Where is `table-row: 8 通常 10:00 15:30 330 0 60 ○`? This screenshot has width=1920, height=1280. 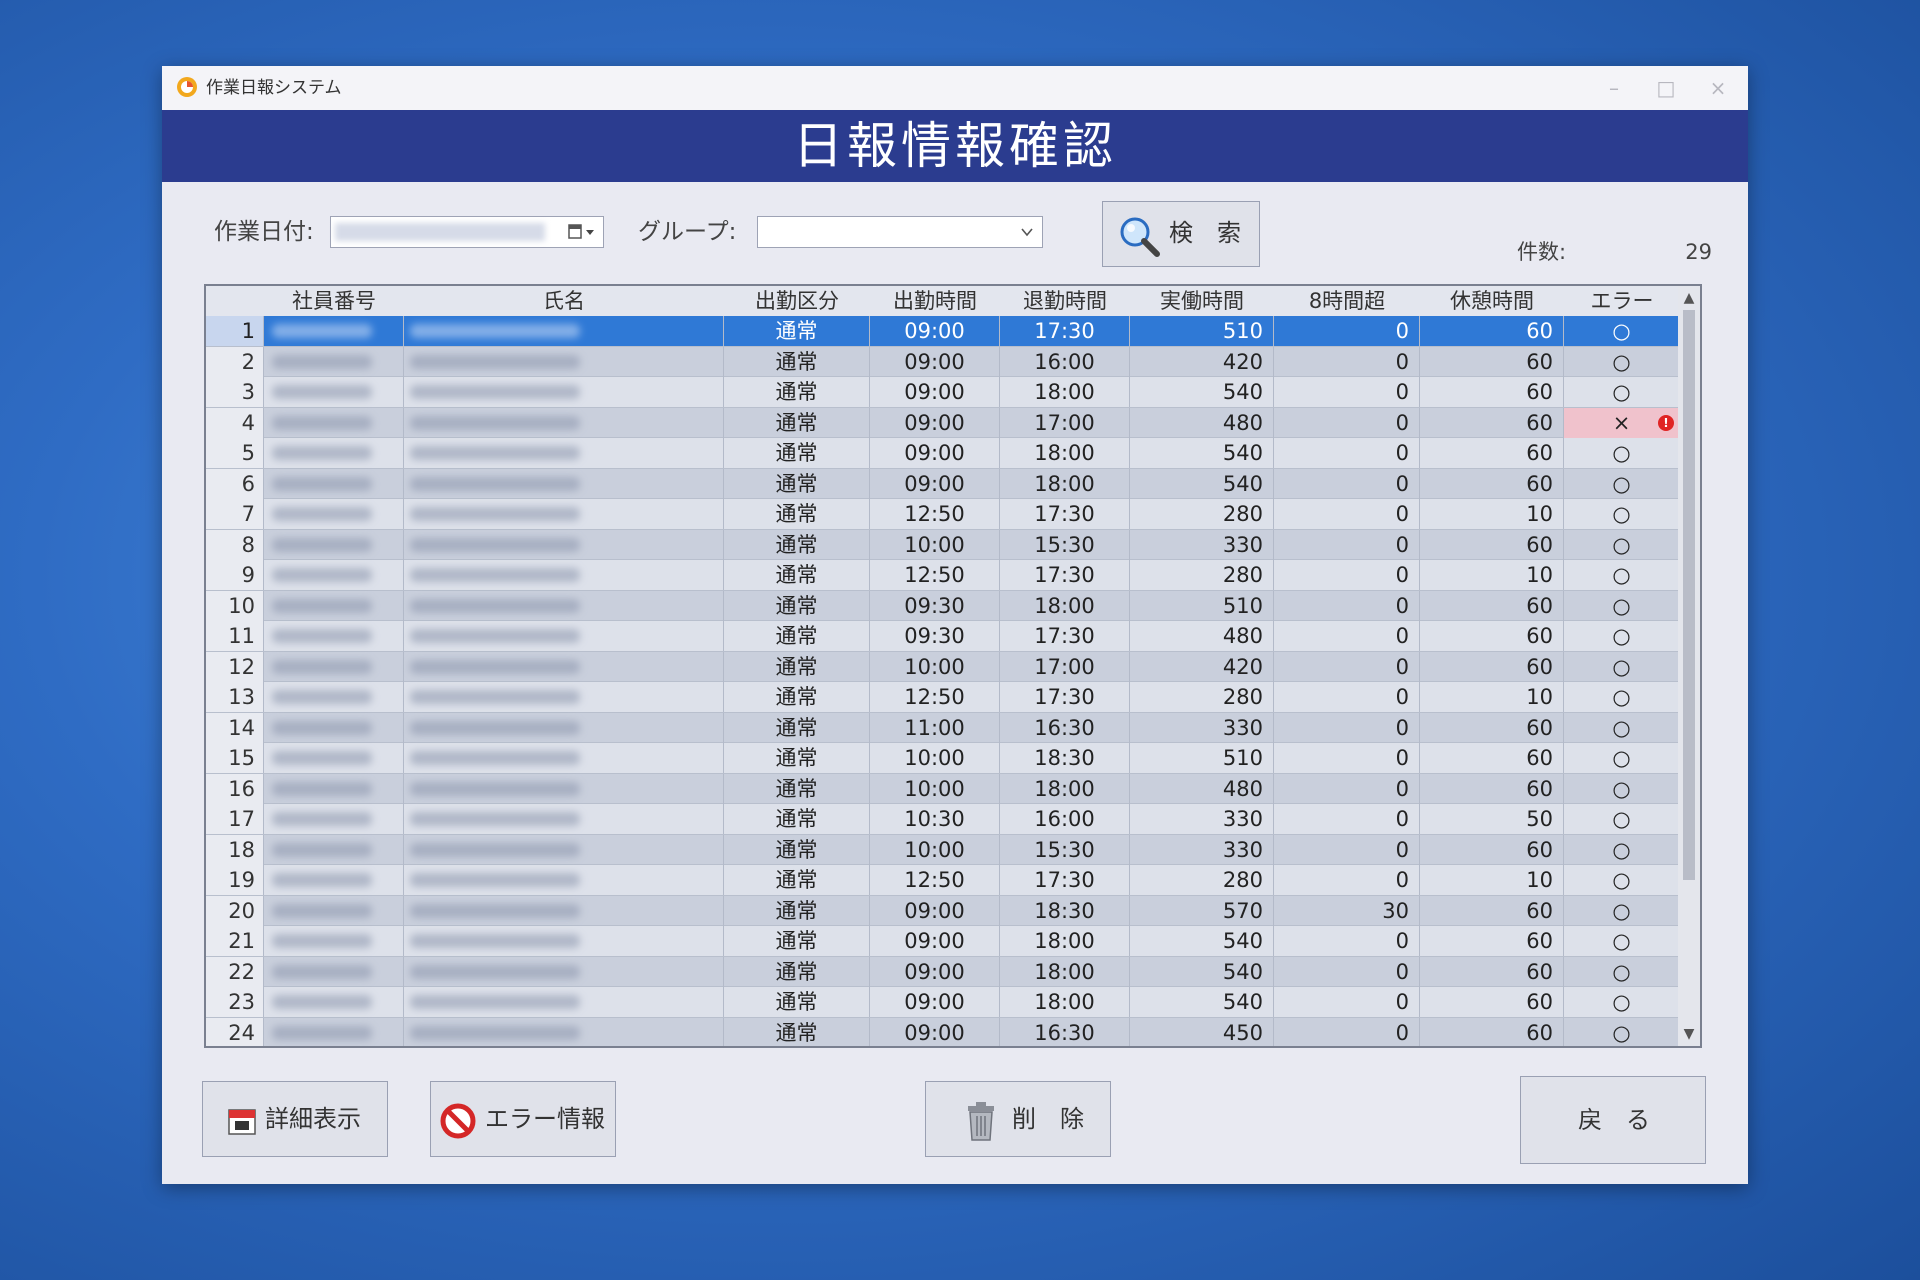 table-row: 8 通常 10:00 15:30 330 0 60 ○ is located at coordinates (943, 544).